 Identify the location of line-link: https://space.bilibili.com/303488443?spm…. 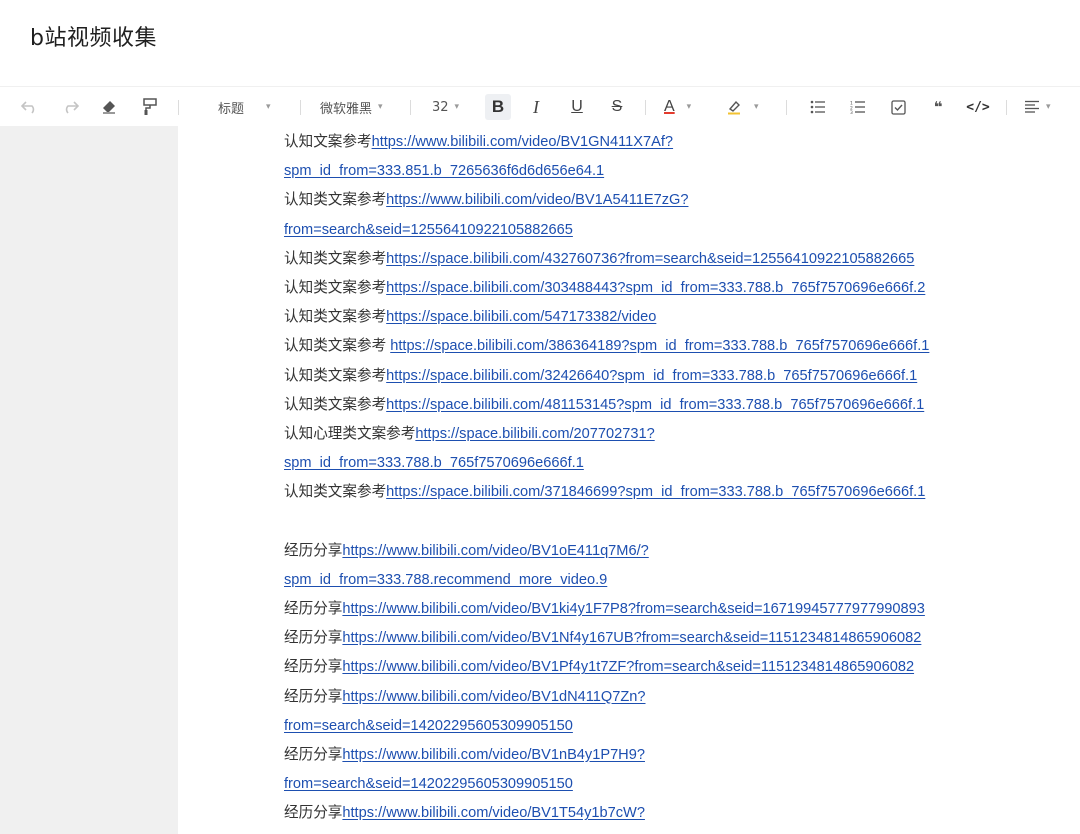
(655, 288).